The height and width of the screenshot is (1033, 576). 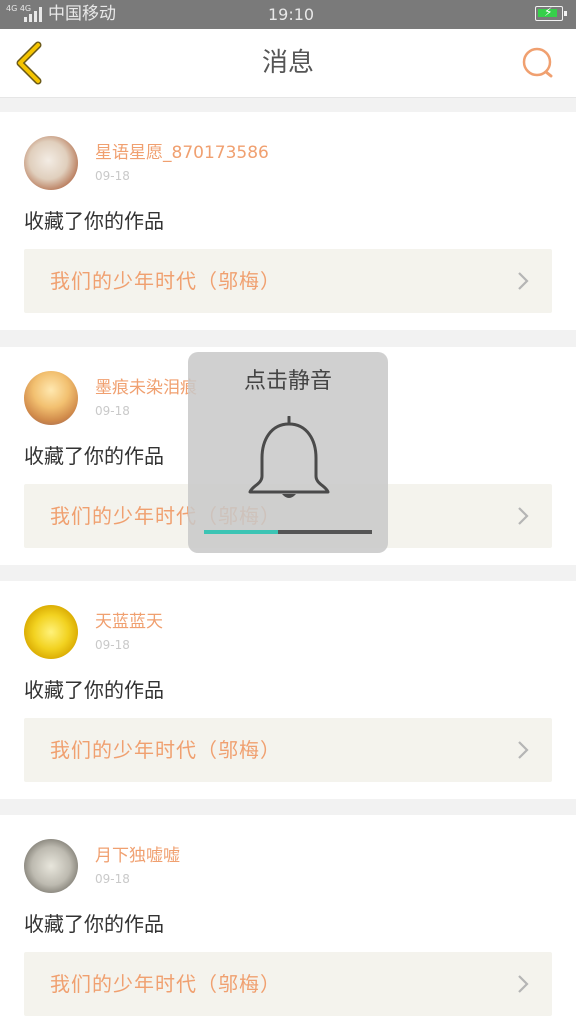 I want to click on carrier-name: 中国移动, so click(x=82, y=14).